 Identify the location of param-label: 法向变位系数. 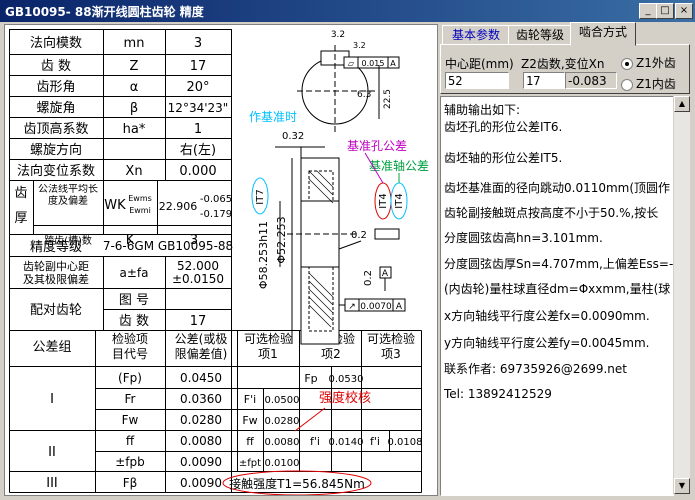
(56, 171).